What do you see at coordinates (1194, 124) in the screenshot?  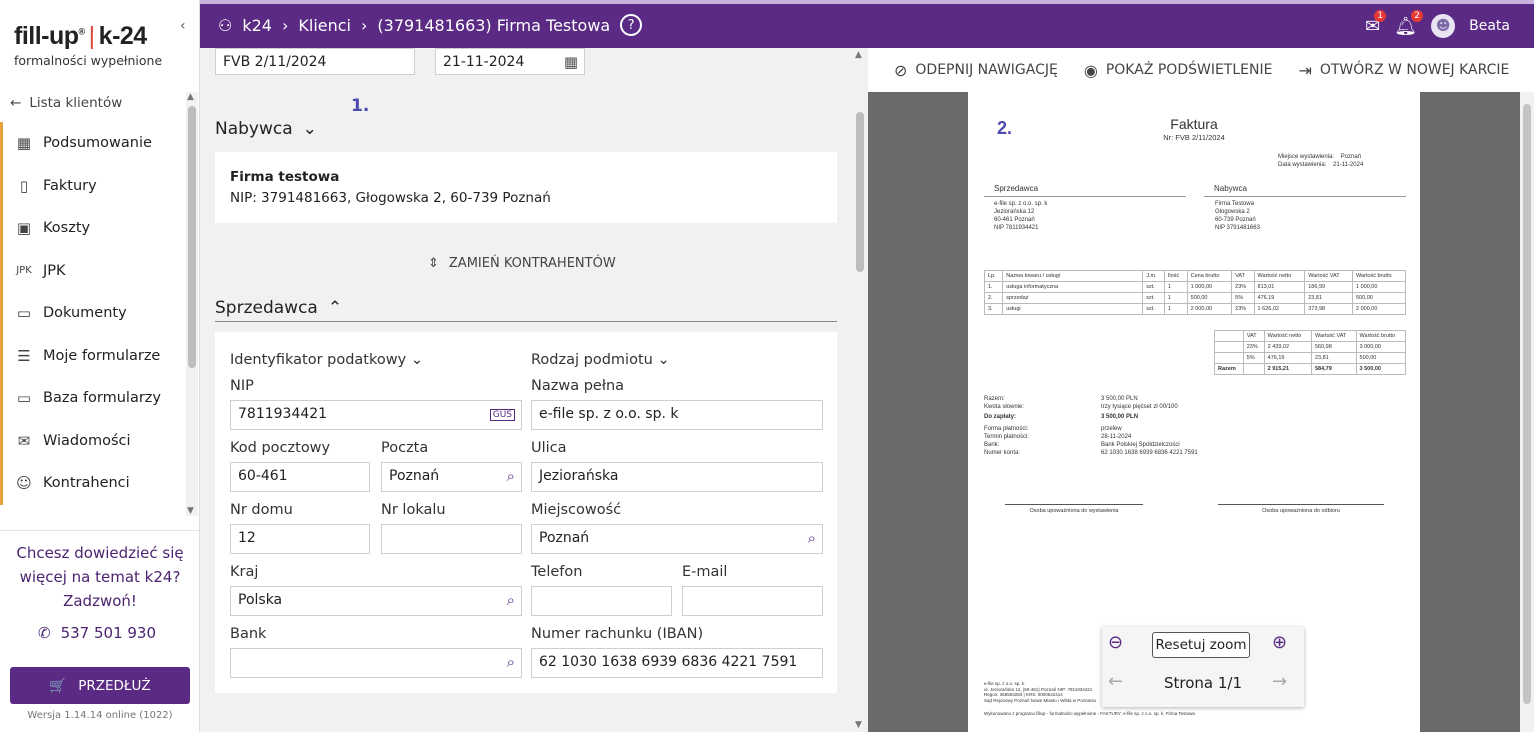 I see `doc-title: Faktura` at bounding box center [1194, 124].